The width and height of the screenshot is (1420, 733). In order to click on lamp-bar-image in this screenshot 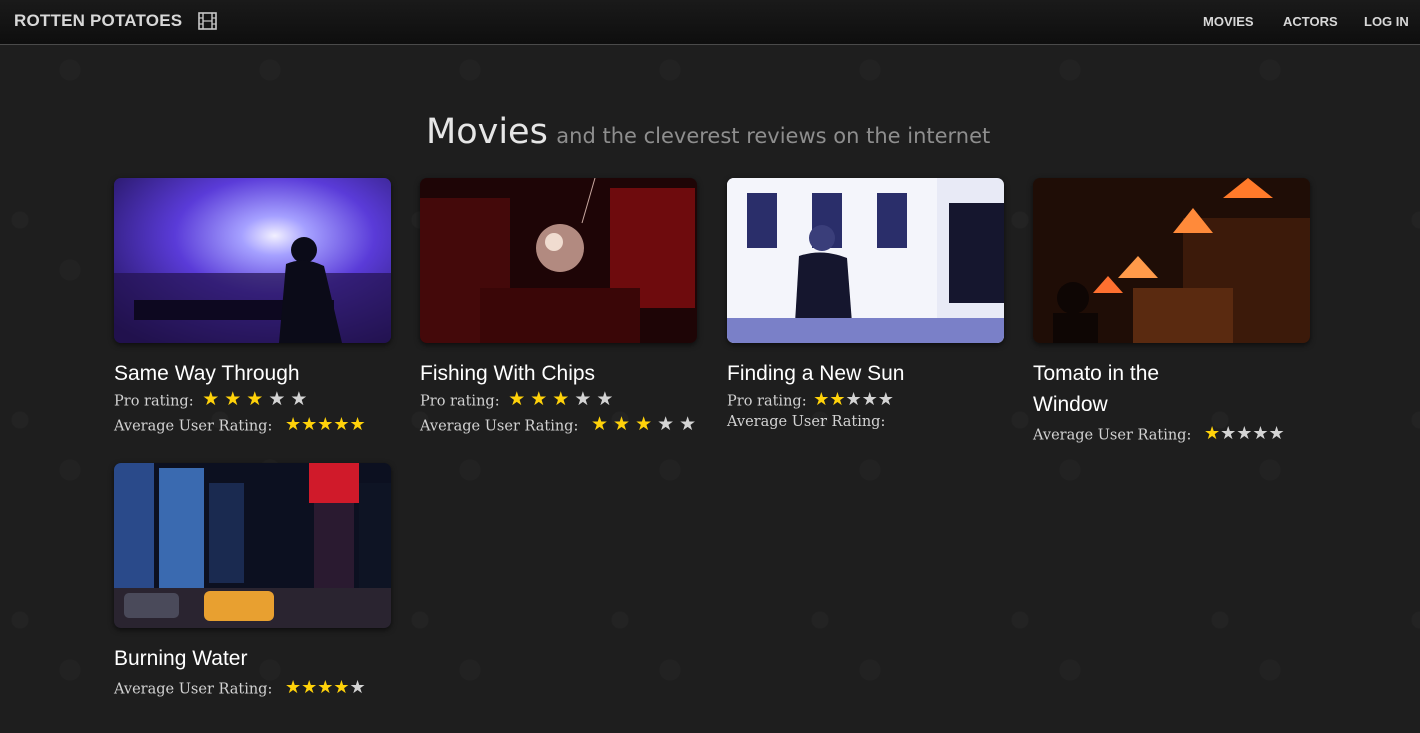, I will do `click(1171, 260)`.